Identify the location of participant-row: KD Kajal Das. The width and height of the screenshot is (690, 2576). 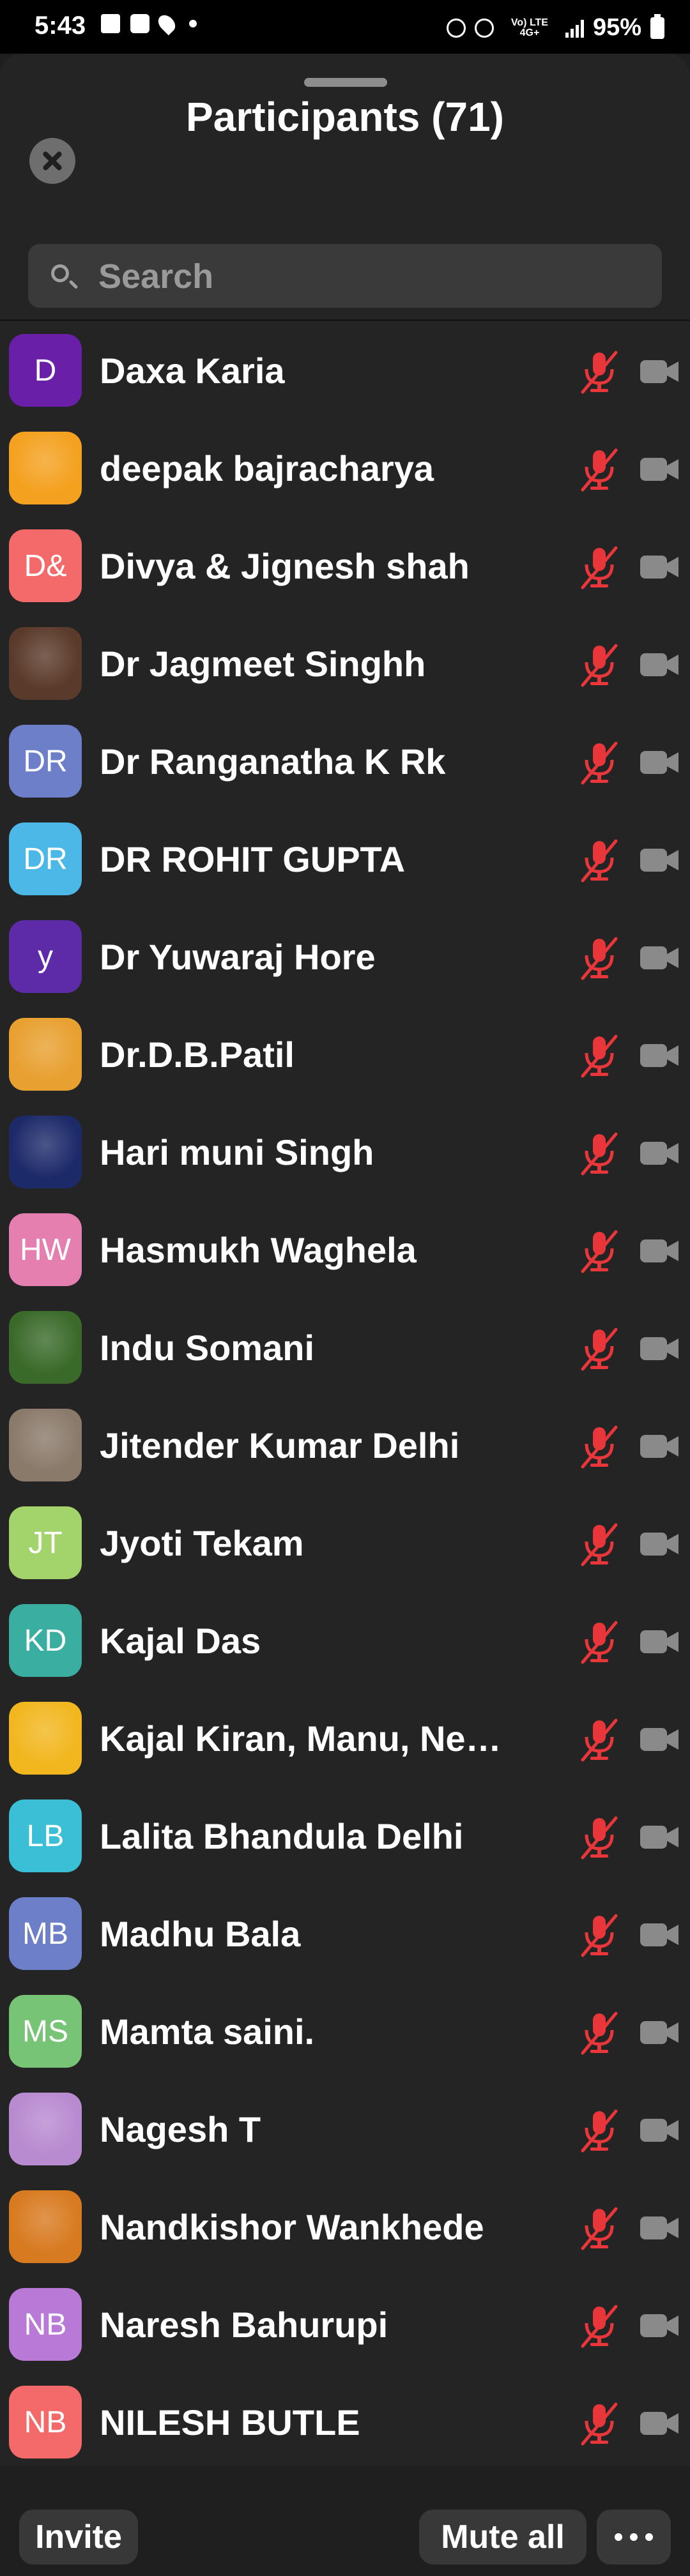
(345, 1641).